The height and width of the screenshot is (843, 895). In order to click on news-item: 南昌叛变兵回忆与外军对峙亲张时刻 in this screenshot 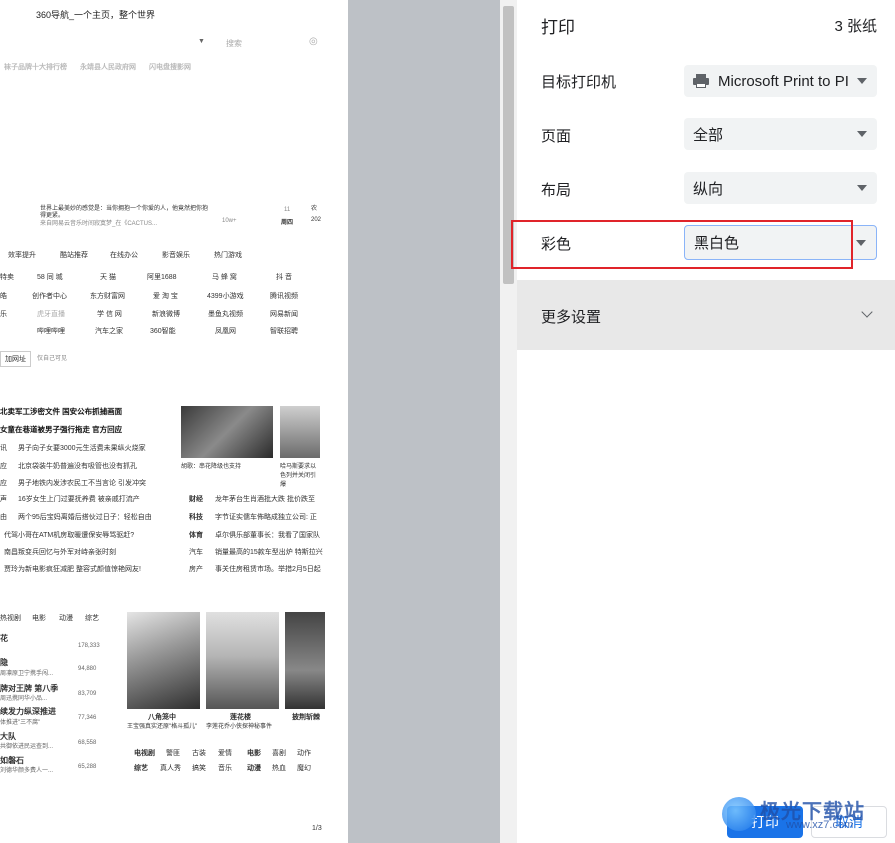, I will do `click(60, 552)`.